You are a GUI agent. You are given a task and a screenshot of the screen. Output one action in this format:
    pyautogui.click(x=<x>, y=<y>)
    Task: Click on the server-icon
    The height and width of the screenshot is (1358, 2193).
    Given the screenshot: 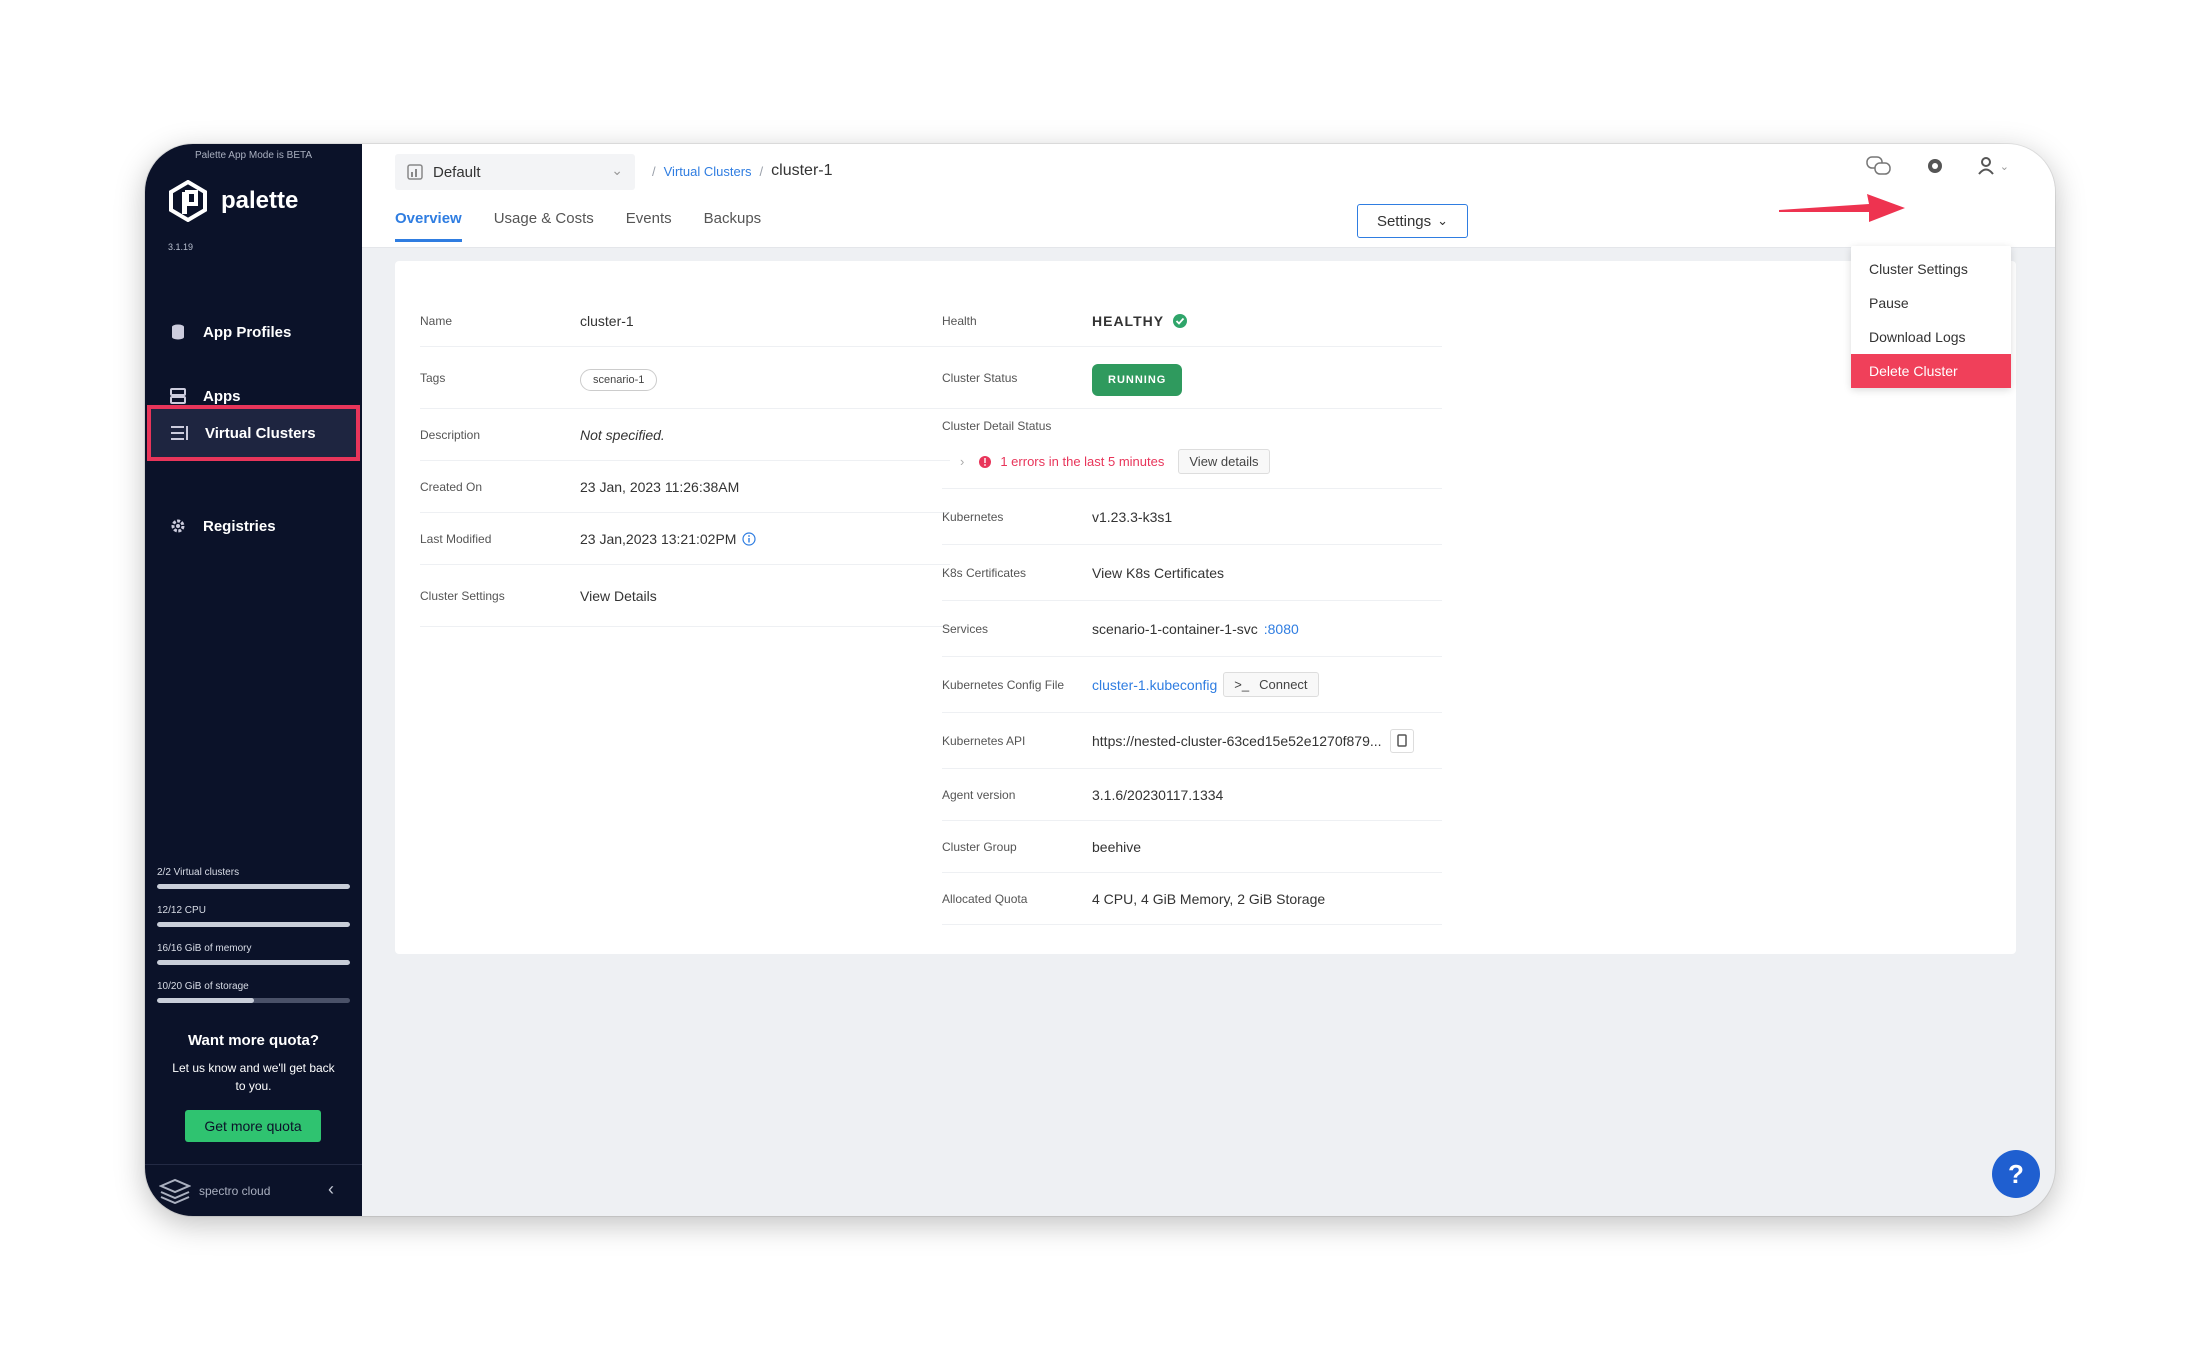 What is the action you would take?
    pyautogui.click(x=178, y=396)
    